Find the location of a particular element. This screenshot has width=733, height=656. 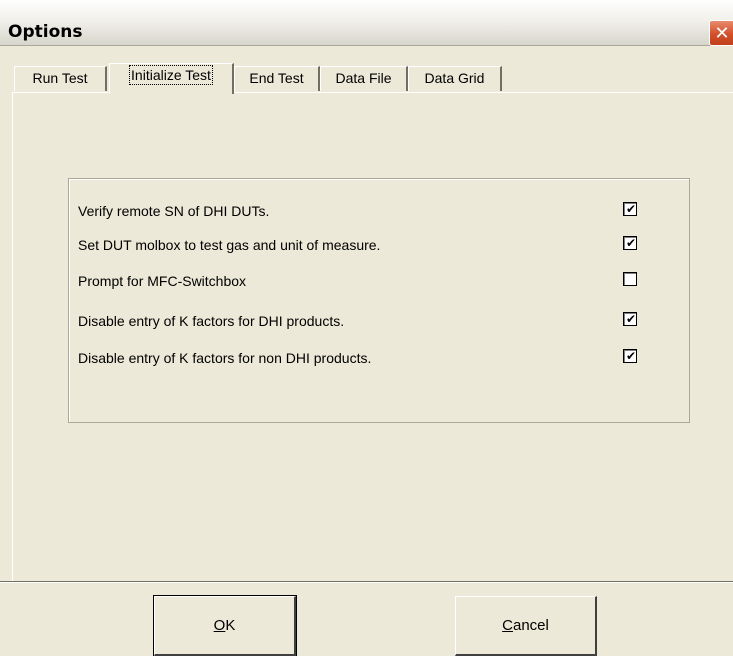

ok-label-rest: K is located at coordinates (230, 625).